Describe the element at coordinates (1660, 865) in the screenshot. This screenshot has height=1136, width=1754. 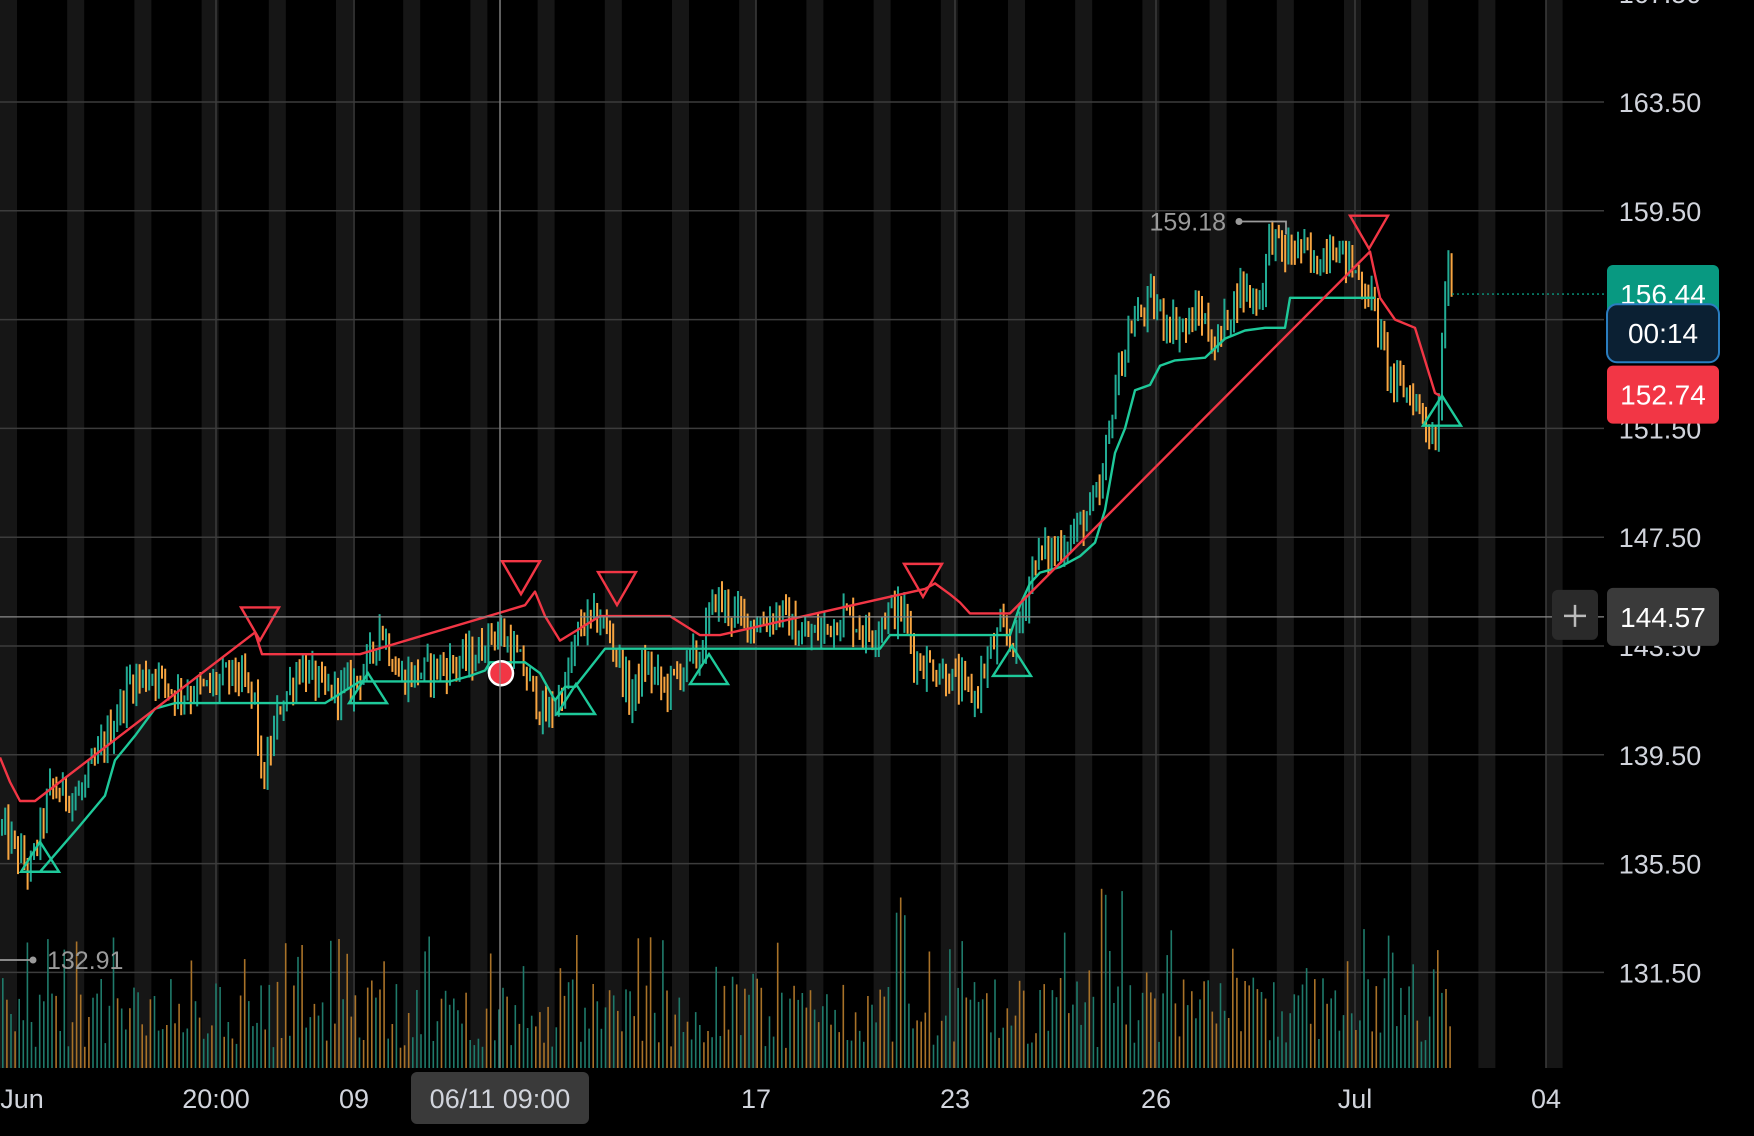
I see `price-axis-label: 135.50` at that location.